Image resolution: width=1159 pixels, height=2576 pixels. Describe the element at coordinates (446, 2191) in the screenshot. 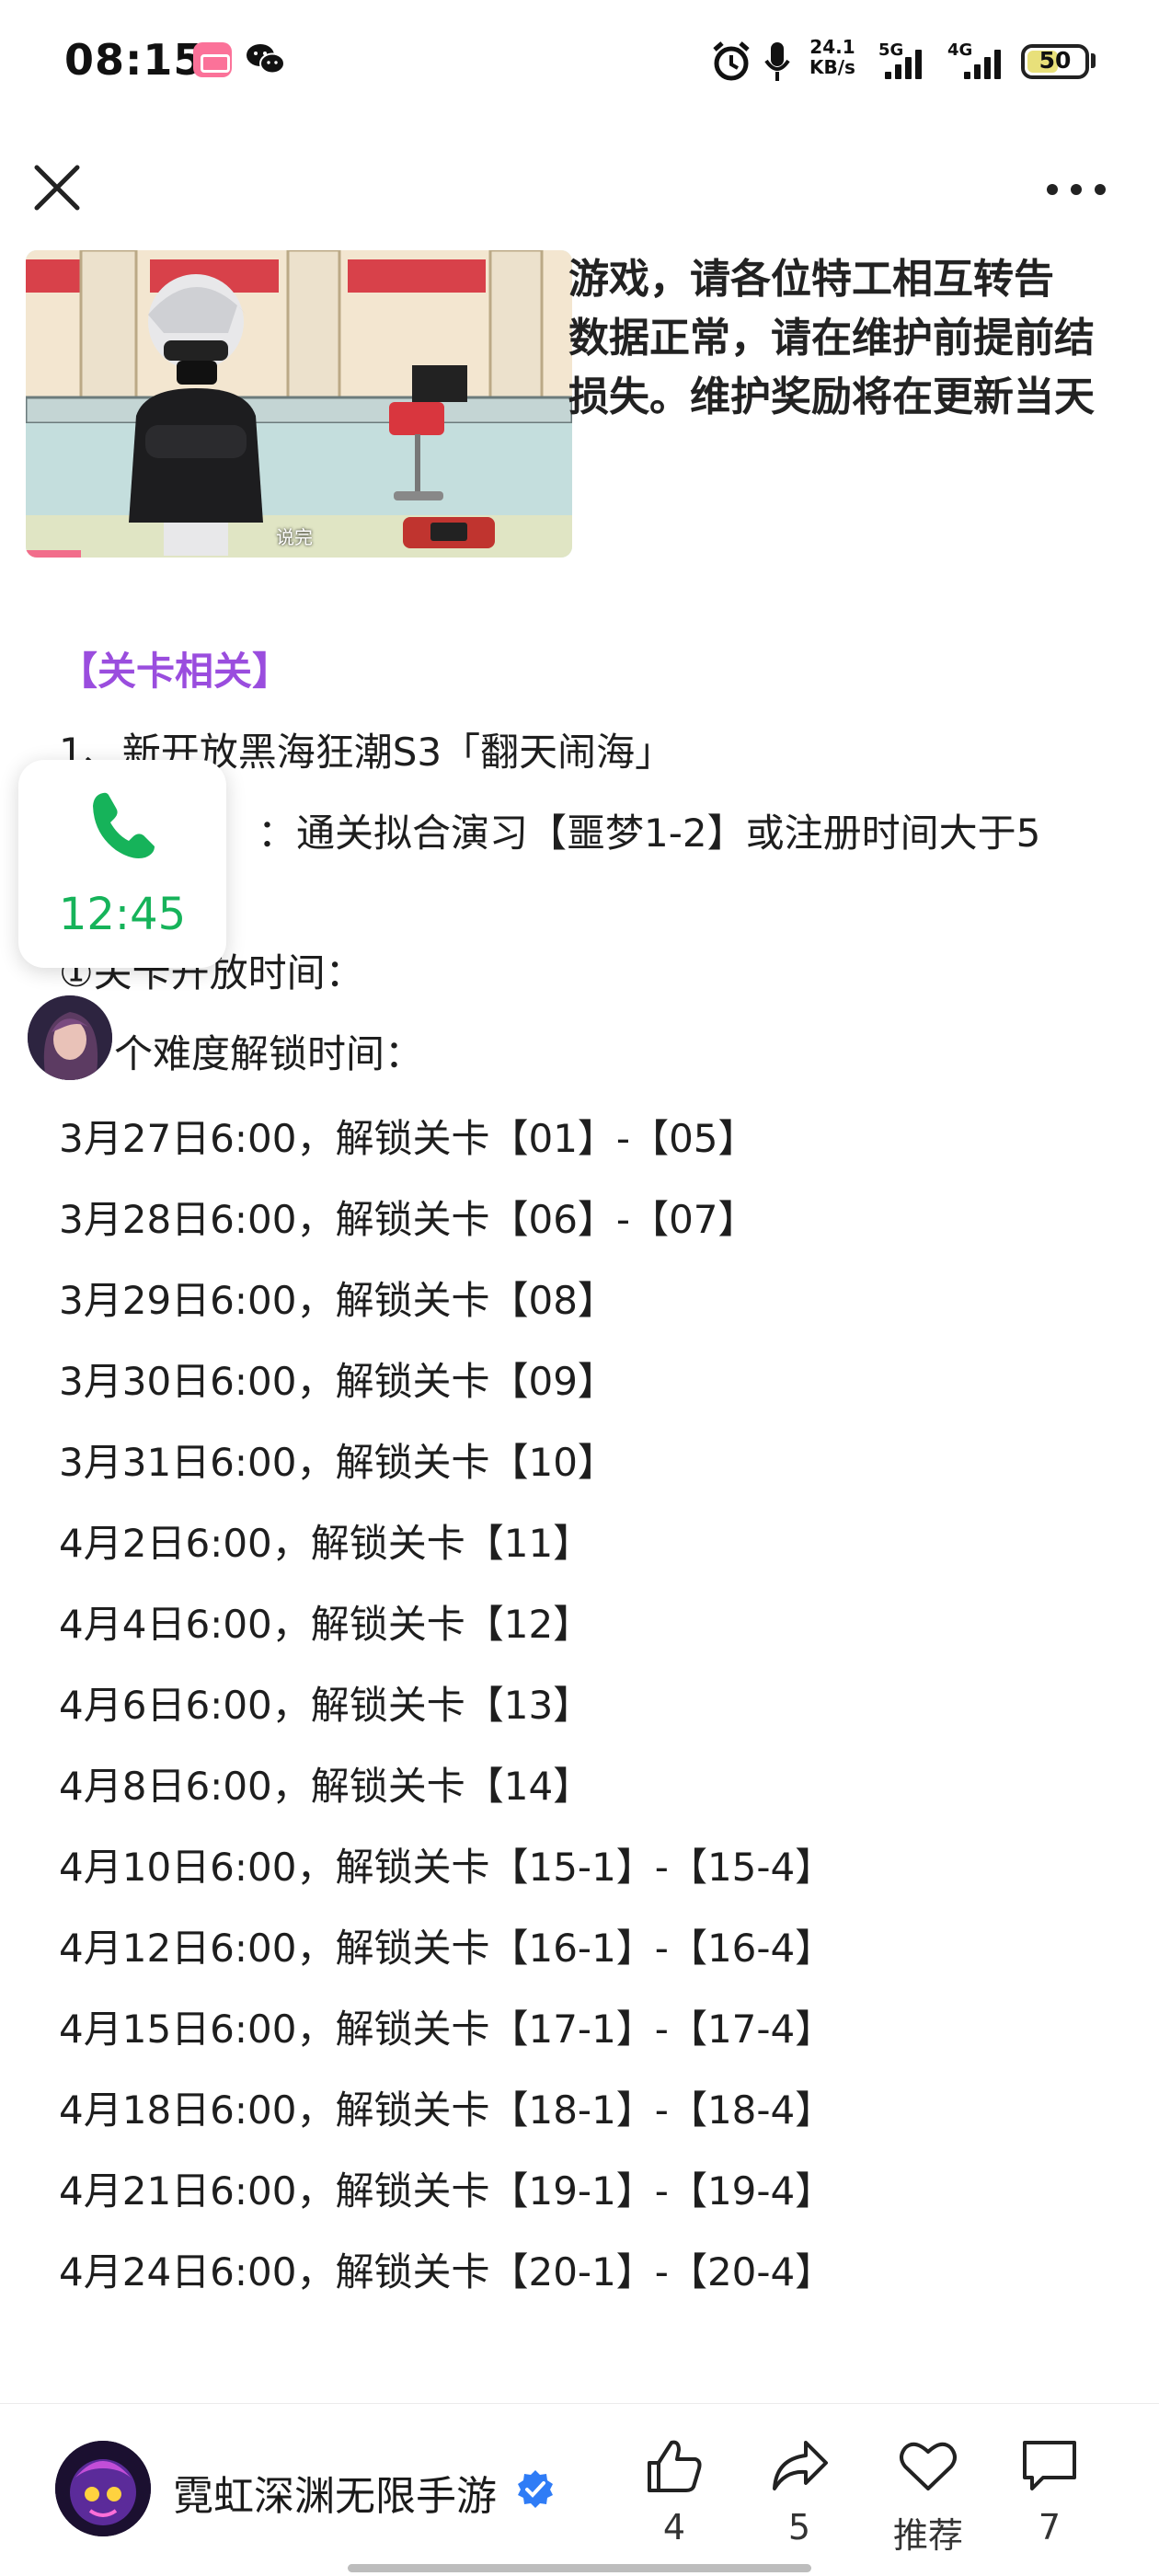

I see `schedule-row: 4月21日6:00，解锁关卡【19-1】-【19-4】` at that location.